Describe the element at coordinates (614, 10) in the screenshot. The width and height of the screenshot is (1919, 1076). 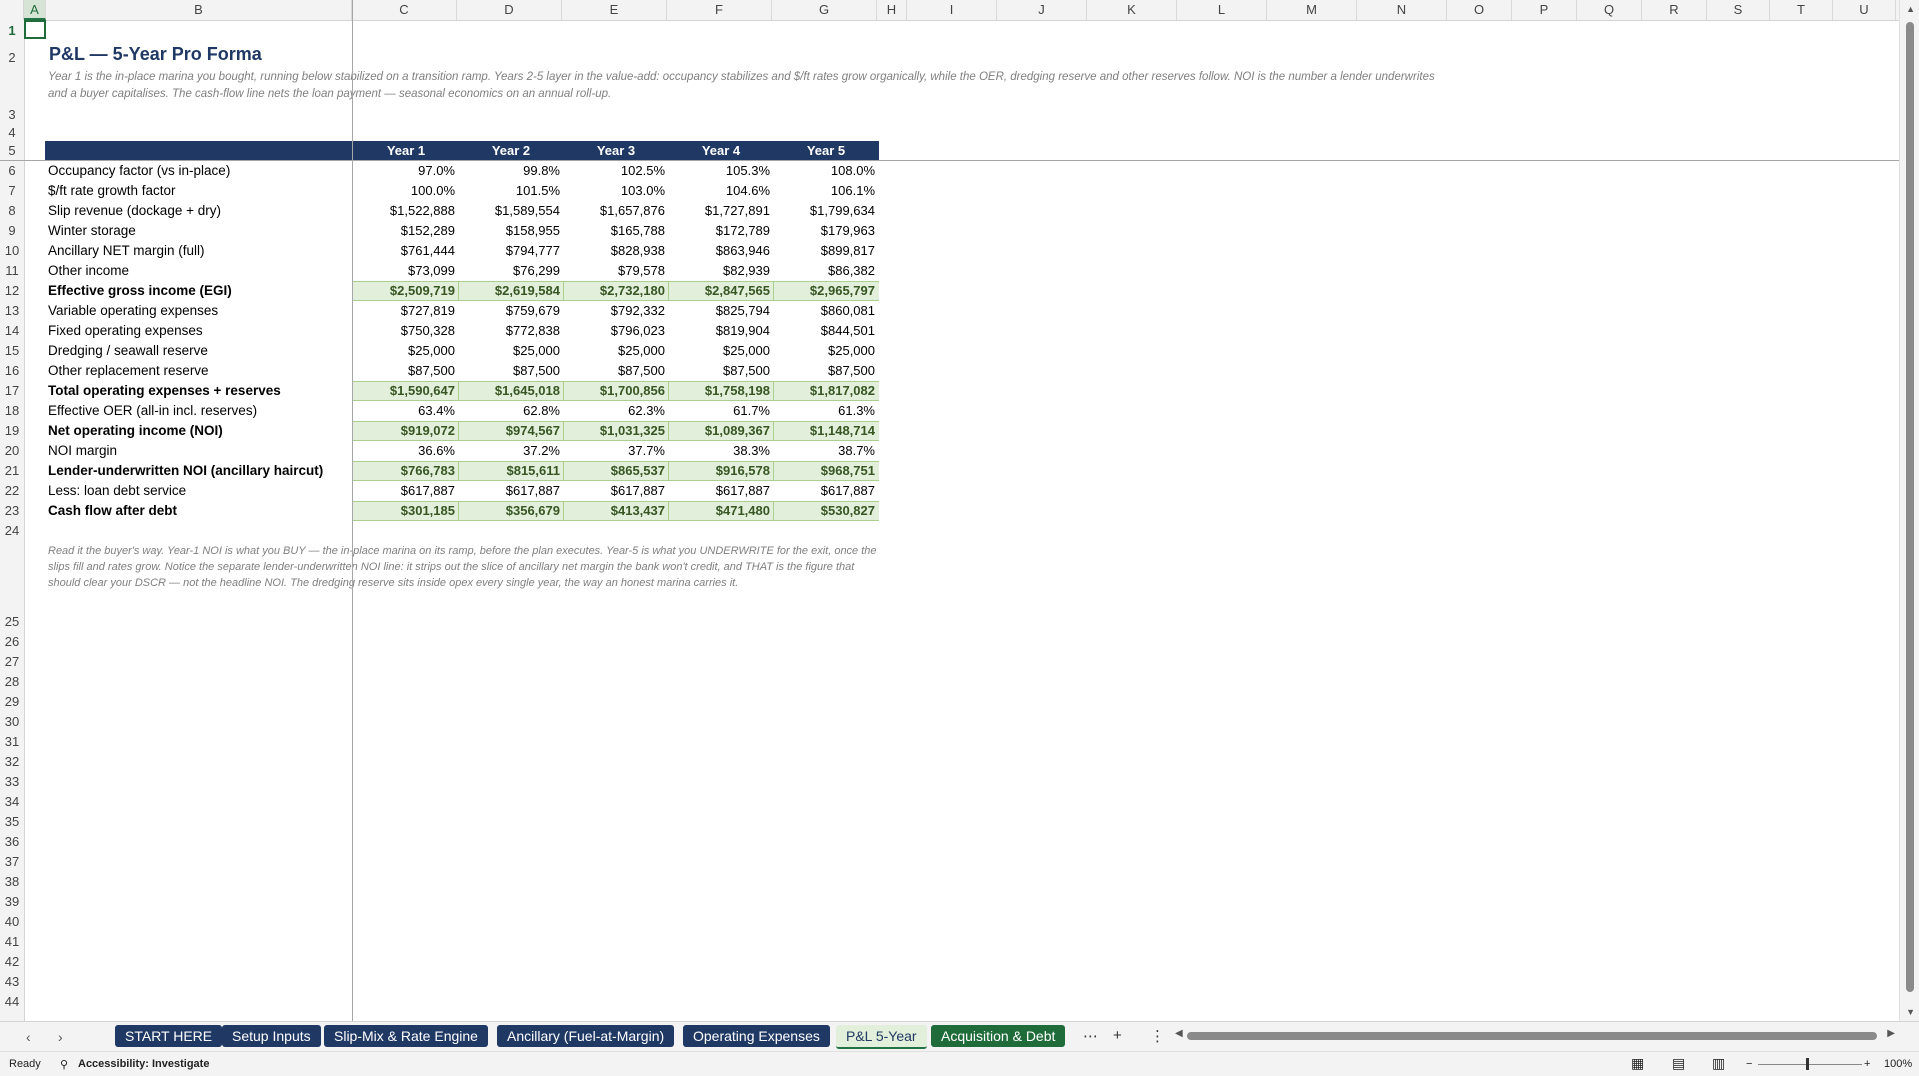
I see `column-header-e: E` at that location.